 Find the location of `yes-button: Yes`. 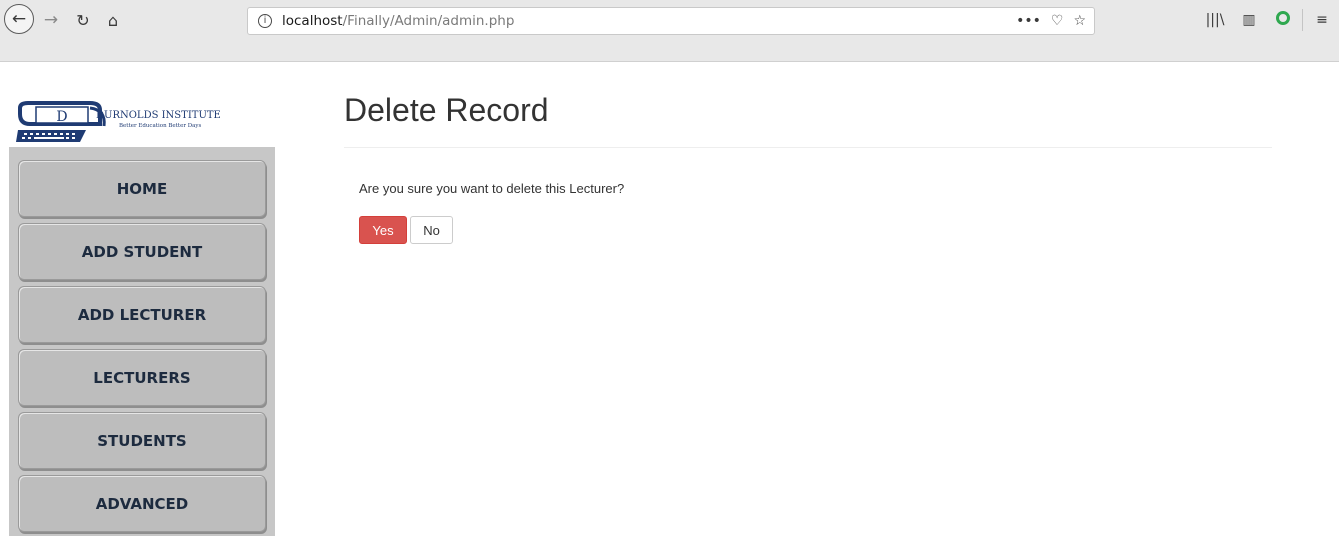

yes-button: Yes is located at coordinates (383, 230).